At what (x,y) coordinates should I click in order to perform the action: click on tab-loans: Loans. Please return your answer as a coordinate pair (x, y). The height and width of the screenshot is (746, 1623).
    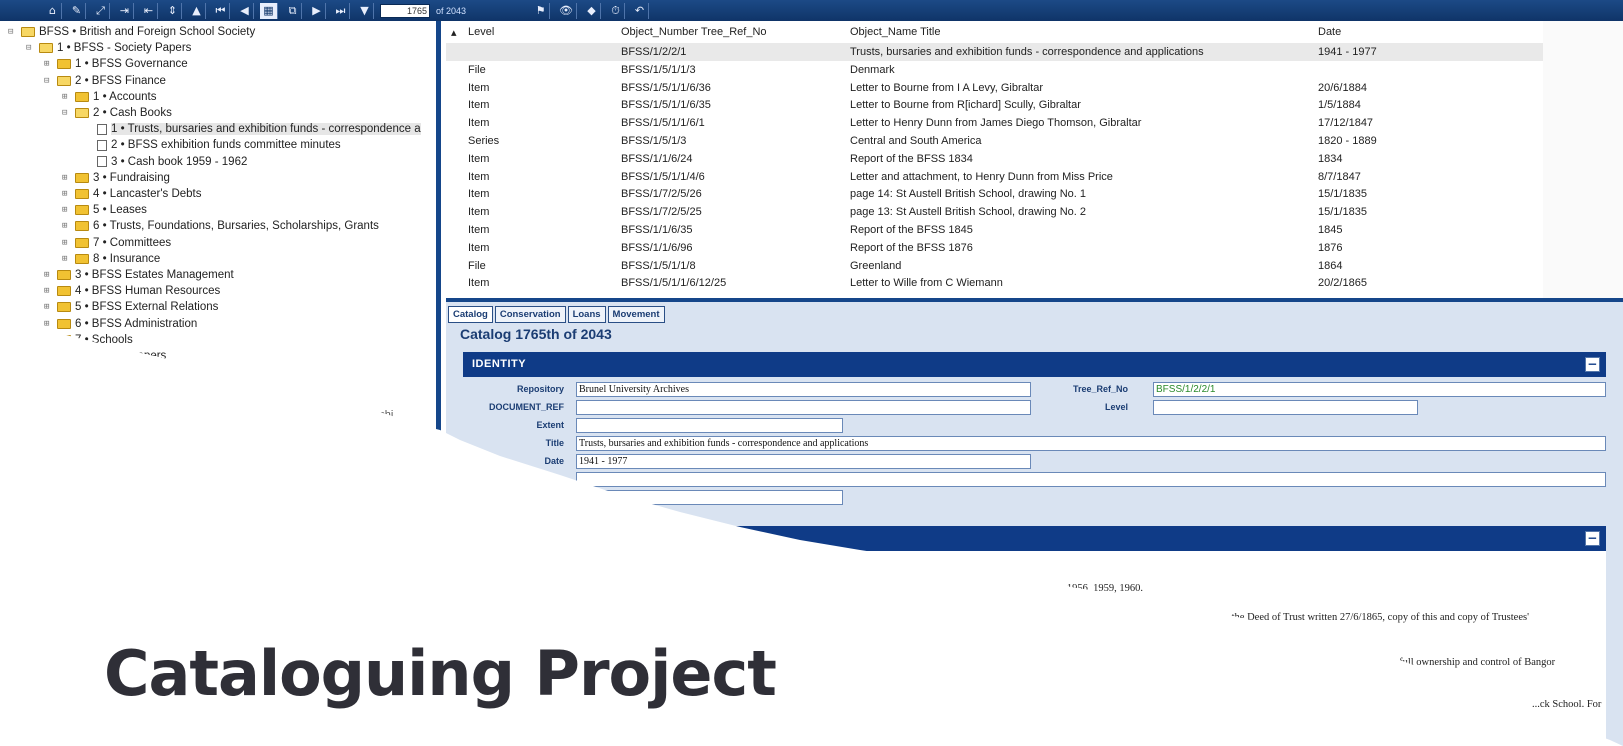
    Looking at the image, I should click on (586, 314).